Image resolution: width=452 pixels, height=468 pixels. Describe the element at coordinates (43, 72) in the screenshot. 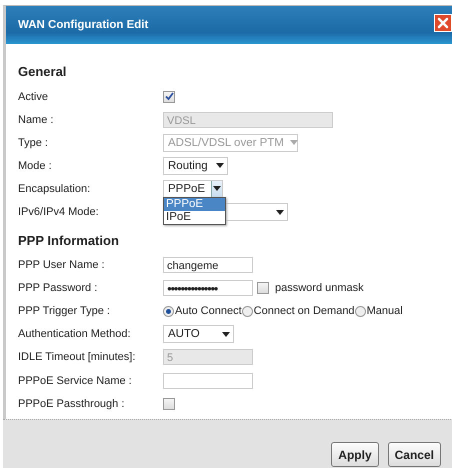

I see `section-heading: General` at that location.